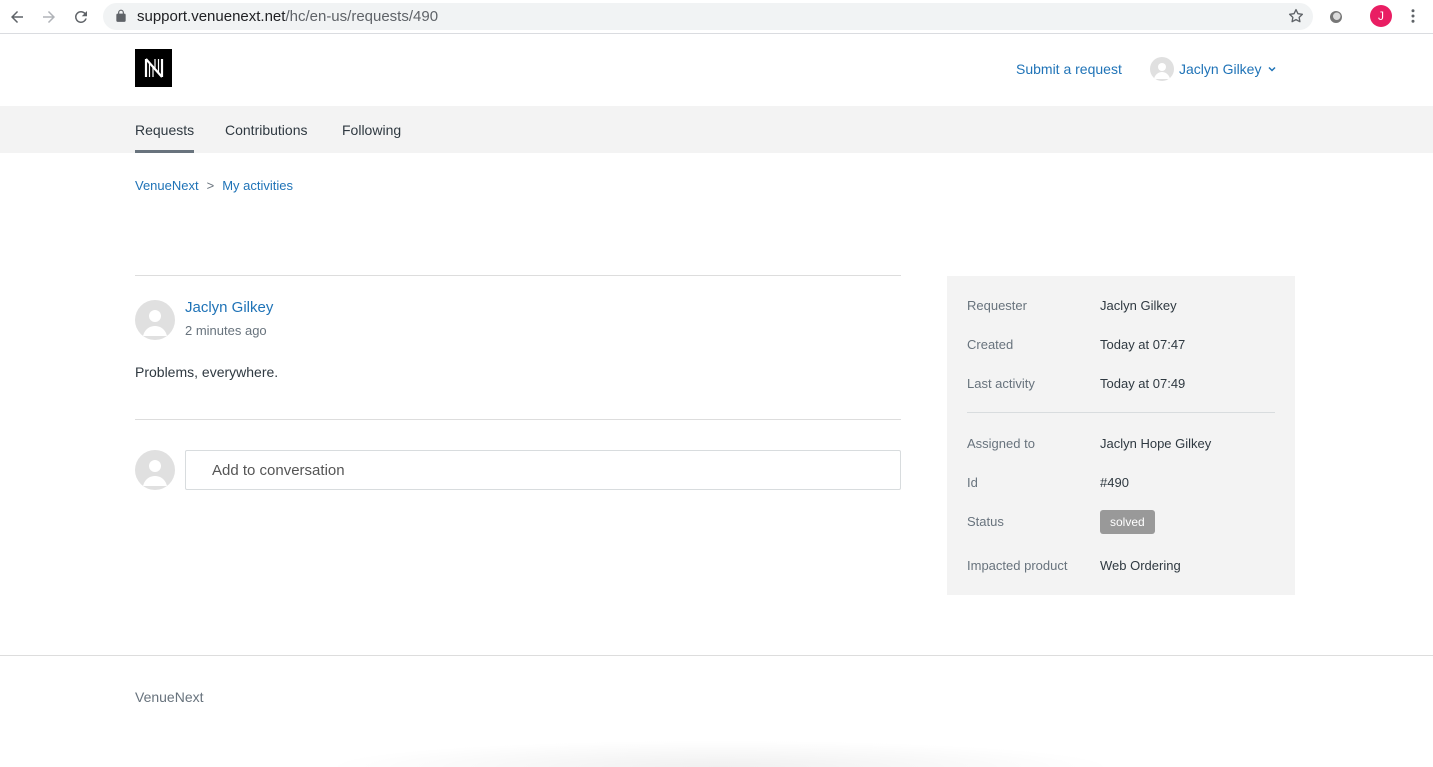 This screenshot has height=767, width=1433. Describe the element at coordinates (1381, 16) in the screenshot. I see `profile-avatar: J` at that location.